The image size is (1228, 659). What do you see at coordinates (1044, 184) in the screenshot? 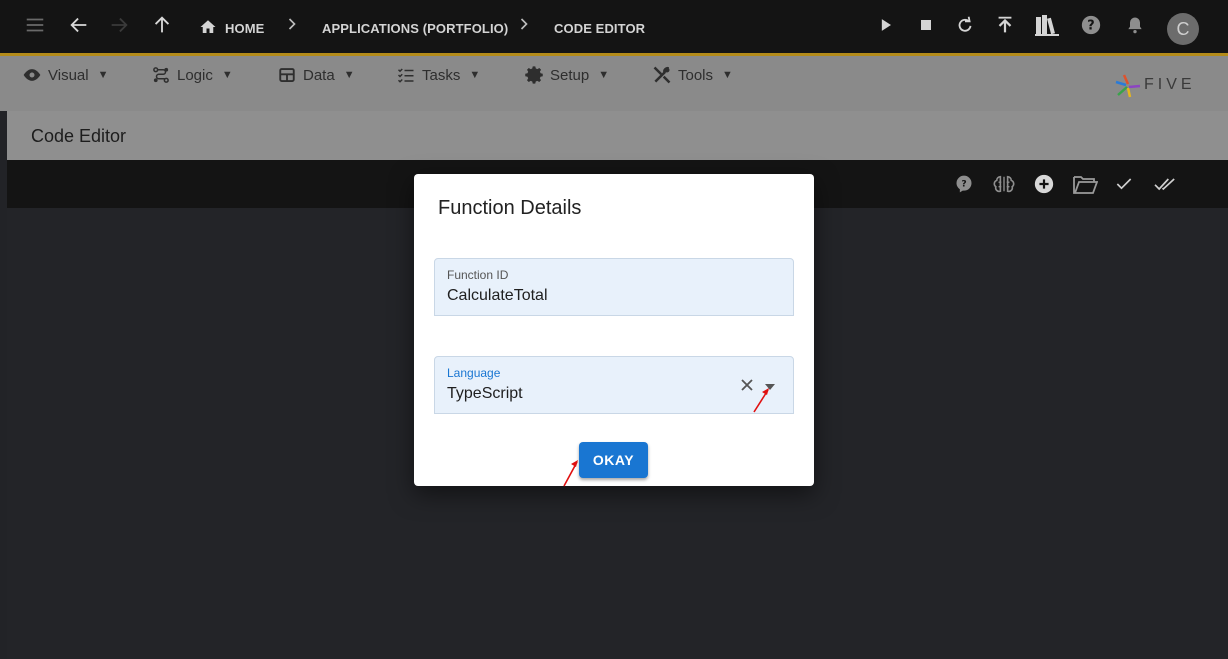
I see `add-circle-icon` at bounding box center [1044, 184].